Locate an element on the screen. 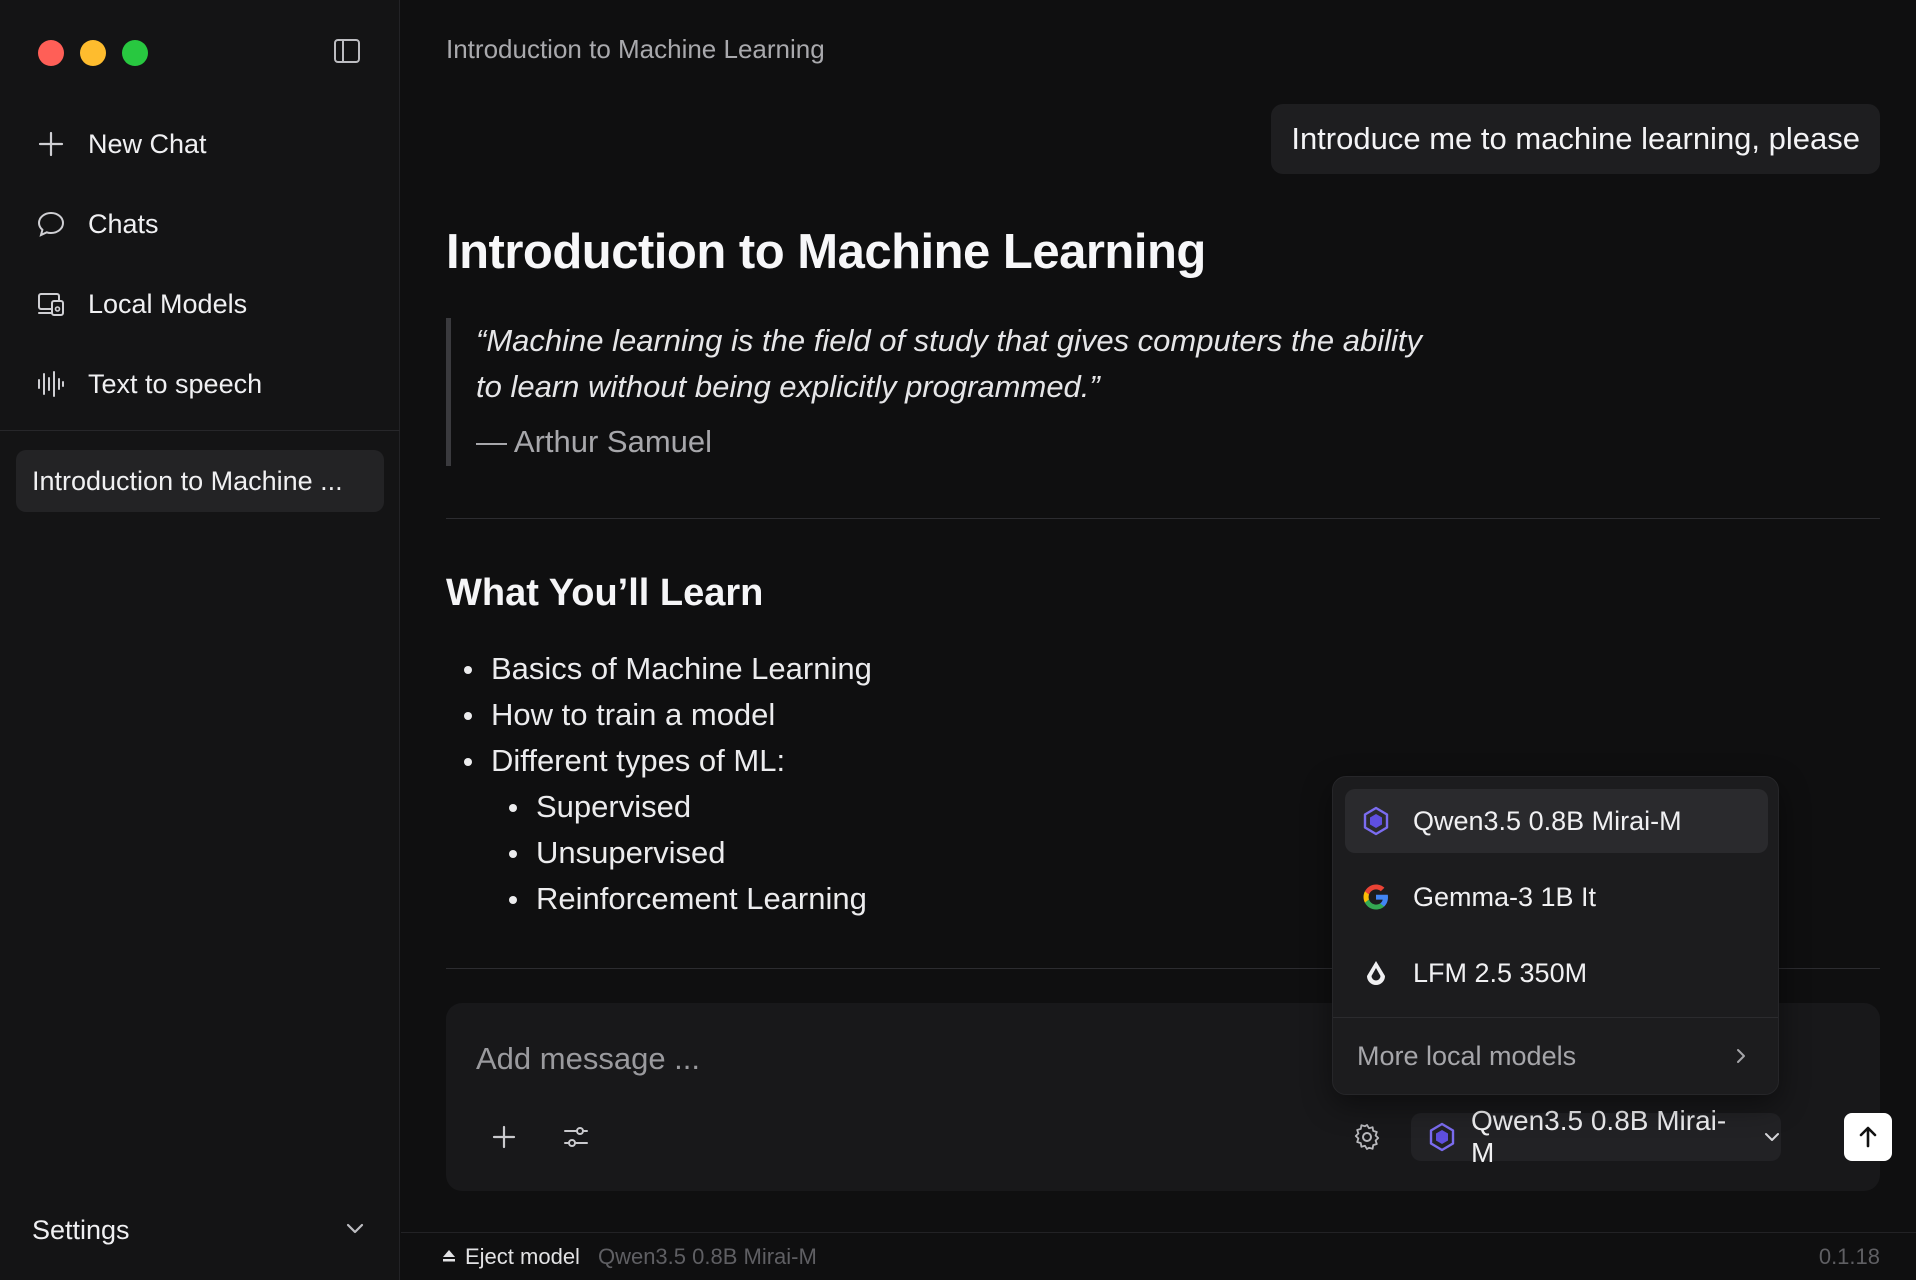  sidebar-item-label: Text to speech is located at coordinates (175, 383).